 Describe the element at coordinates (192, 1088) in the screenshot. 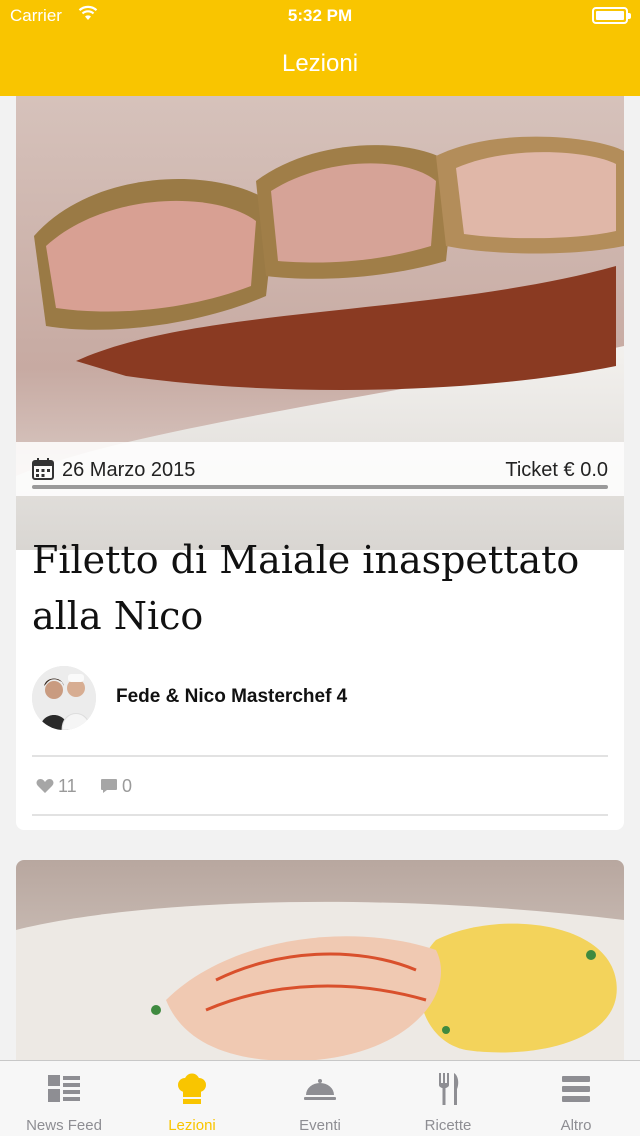

I see `chef-hat-icon` at that location.